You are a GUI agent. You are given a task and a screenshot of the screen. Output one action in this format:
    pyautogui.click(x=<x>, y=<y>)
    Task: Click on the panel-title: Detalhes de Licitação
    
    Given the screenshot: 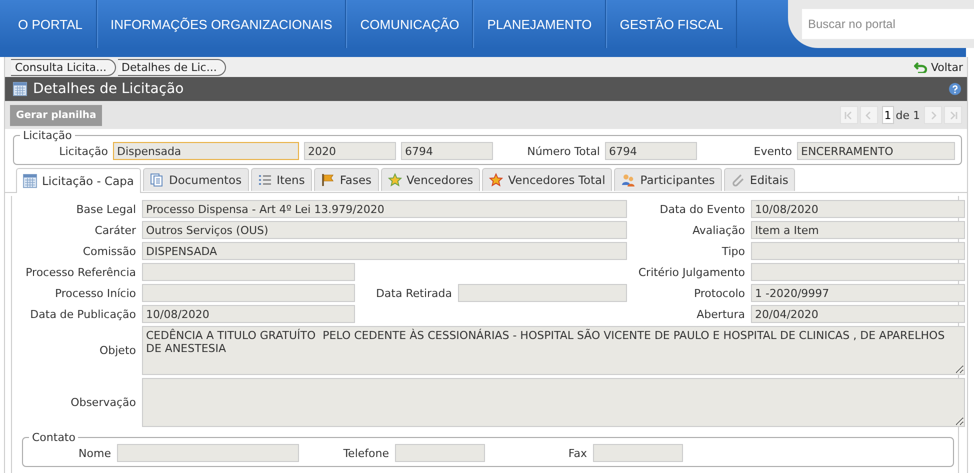 What is the action you would take?
    pyautogui.click(x=108, y=89)
    